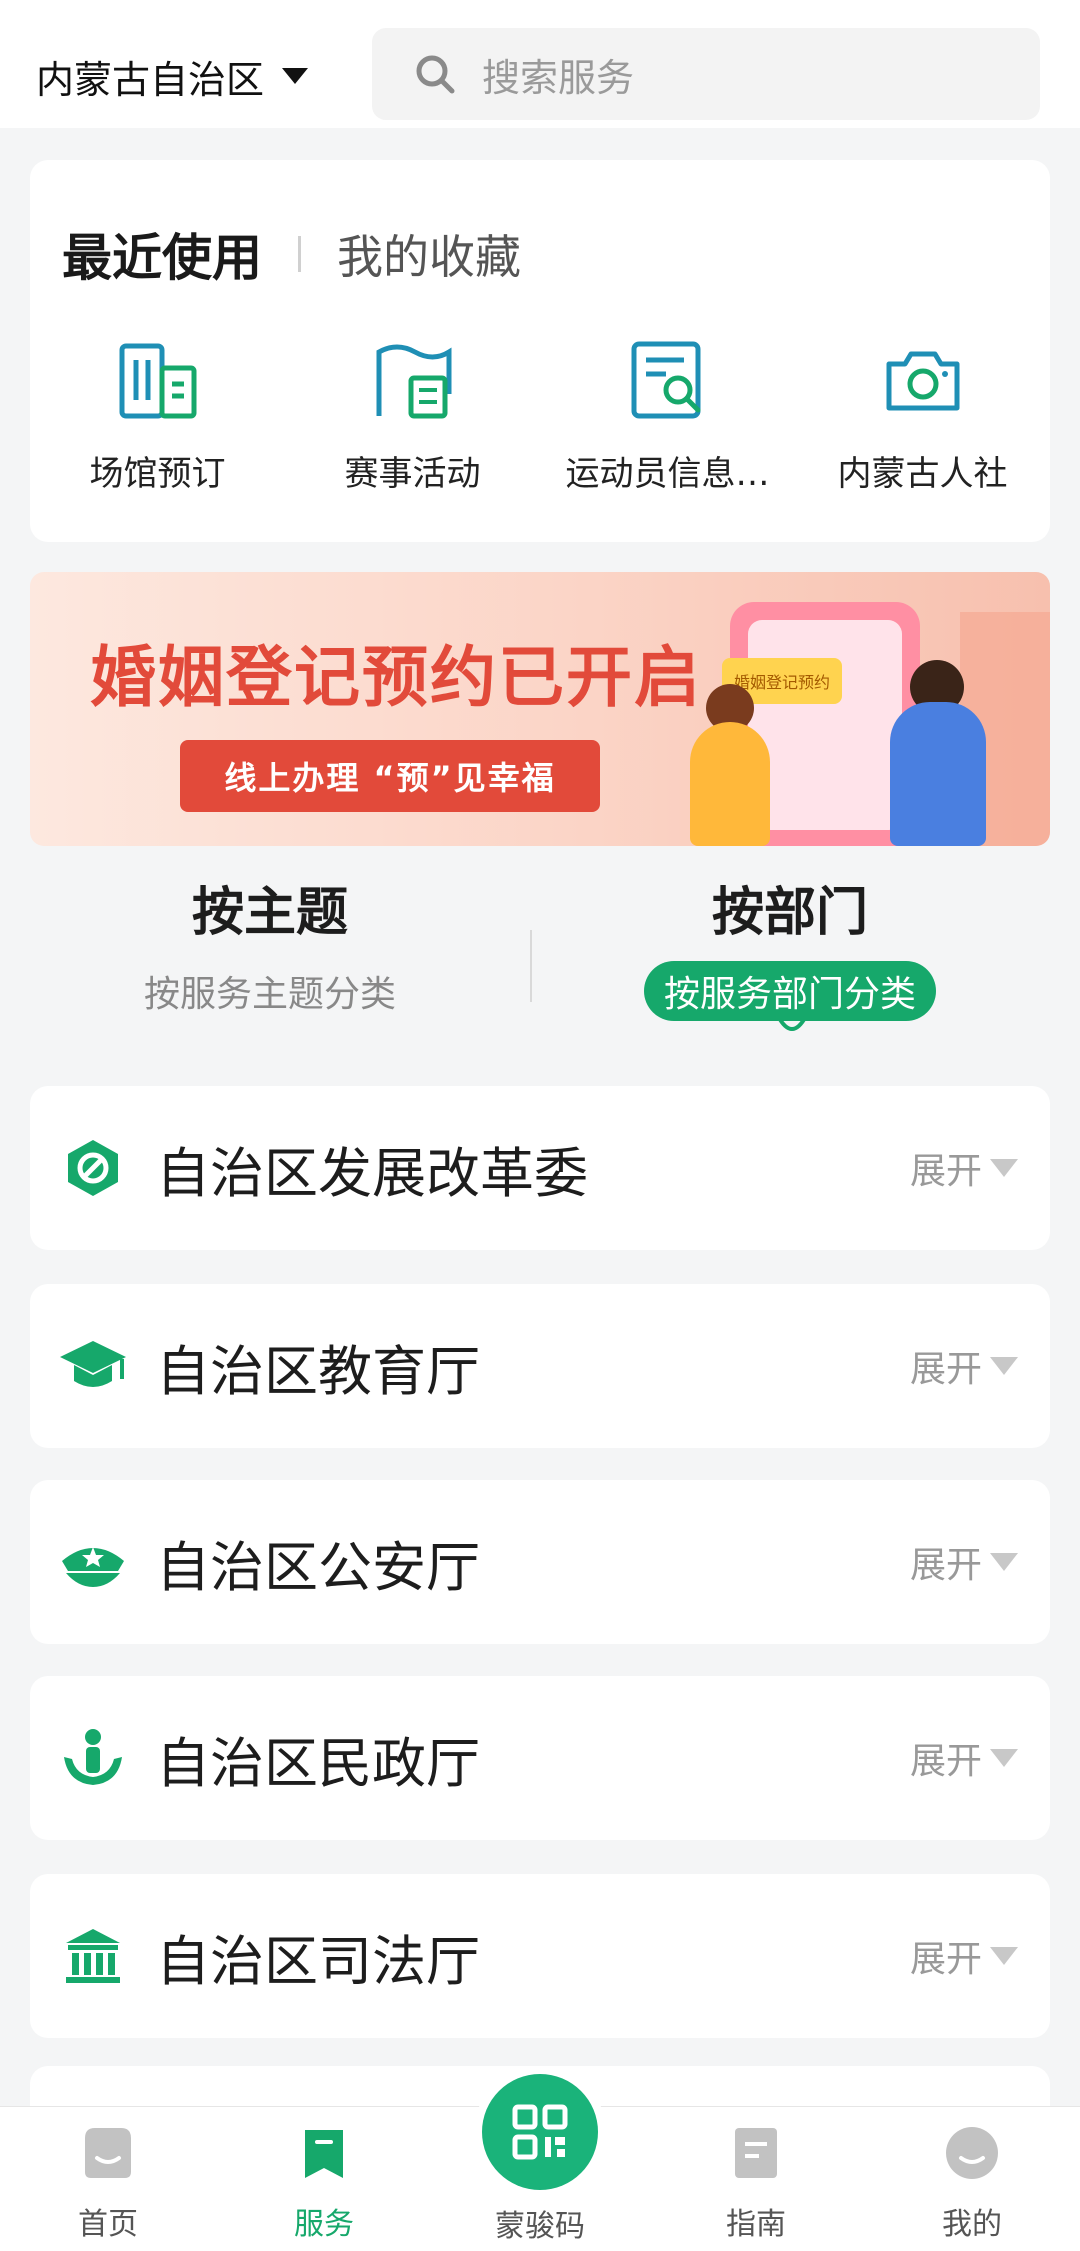 This screenshot has height=2251, width=1080. What do you see at coordinates (269, 994) in the screenshot?
I see `tab-subtitle: 按服务主题分类` at bounding box center [269, 994].